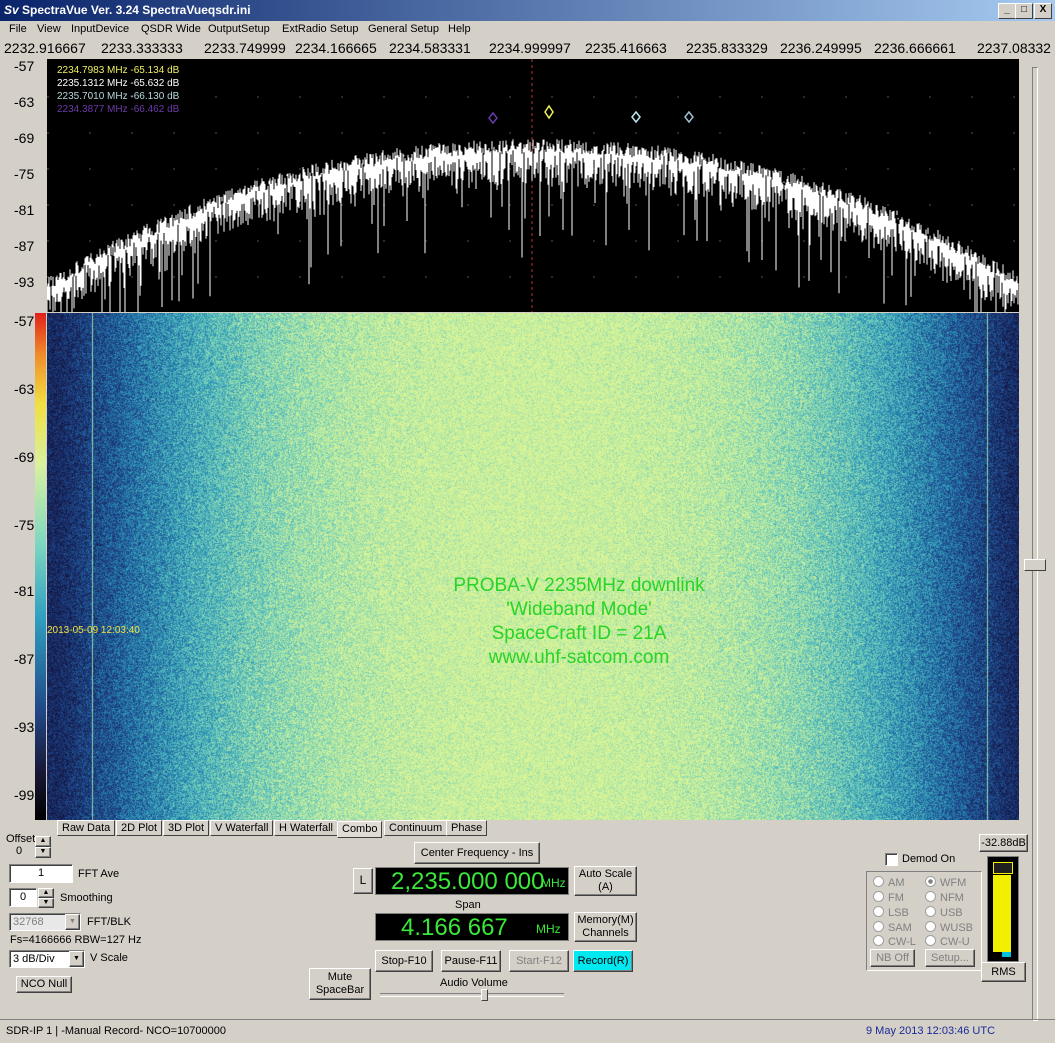  What do you see at coordinates (892, 927) in the screenshot?
I see `demod-sam-radio: SAM` at bounding box center [892, 927].